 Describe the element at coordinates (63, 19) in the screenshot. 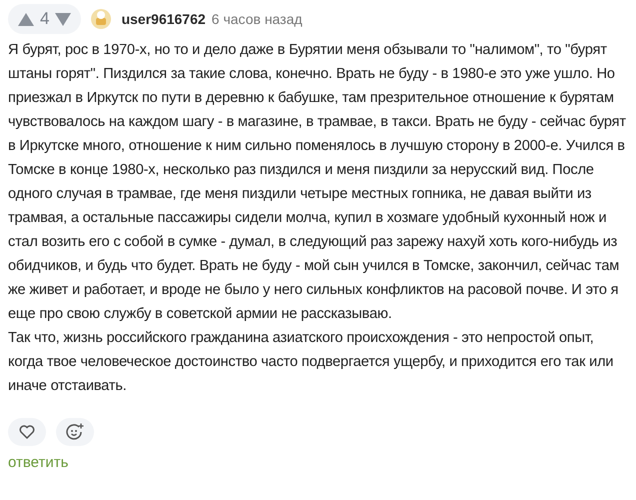

I see `downvote-icon` at that location.